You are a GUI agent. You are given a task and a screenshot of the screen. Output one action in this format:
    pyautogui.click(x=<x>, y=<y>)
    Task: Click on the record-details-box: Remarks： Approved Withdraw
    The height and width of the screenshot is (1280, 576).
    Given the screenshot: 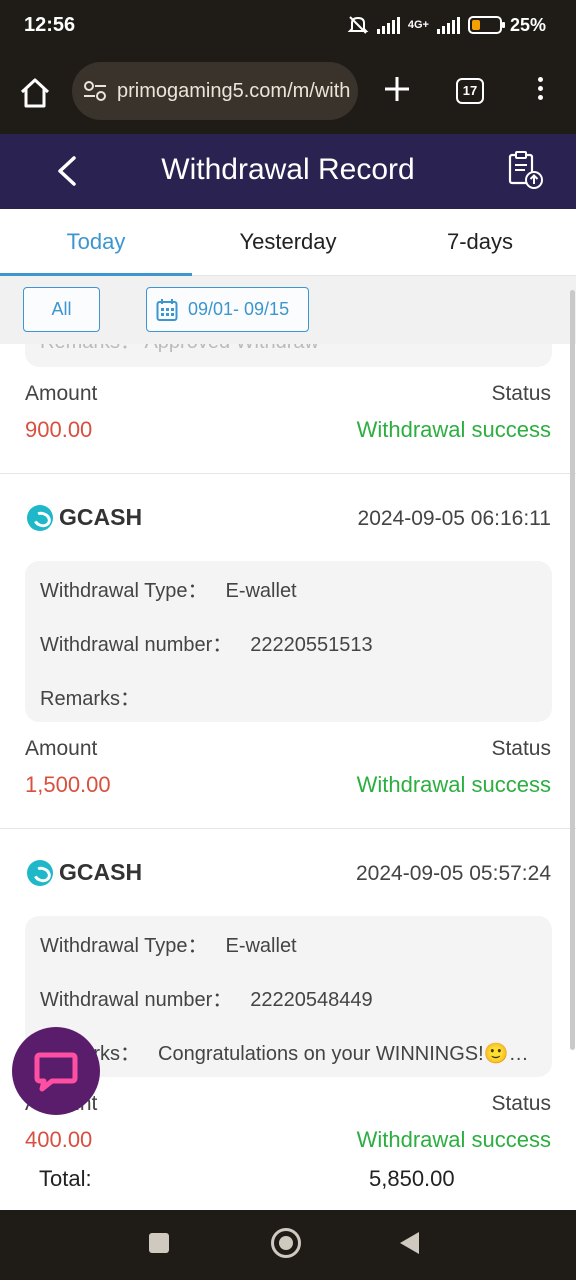 What is the action you would take?
    pyautogui.click(x=288, y=355)
    